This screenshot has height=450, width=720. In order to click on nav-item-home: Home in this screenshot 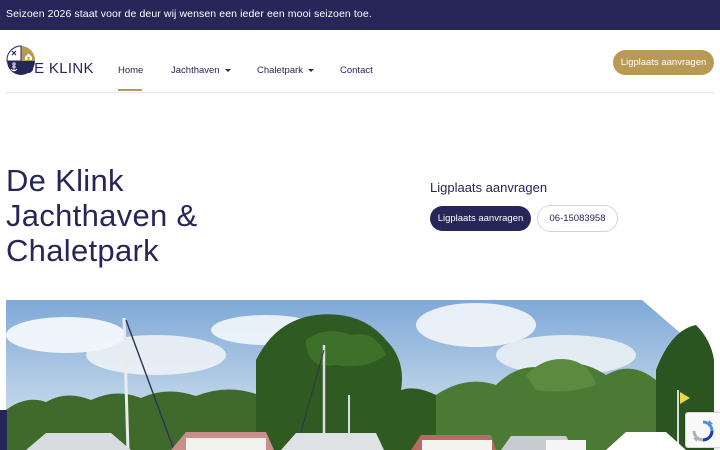, I will do `click(130, 70)`.